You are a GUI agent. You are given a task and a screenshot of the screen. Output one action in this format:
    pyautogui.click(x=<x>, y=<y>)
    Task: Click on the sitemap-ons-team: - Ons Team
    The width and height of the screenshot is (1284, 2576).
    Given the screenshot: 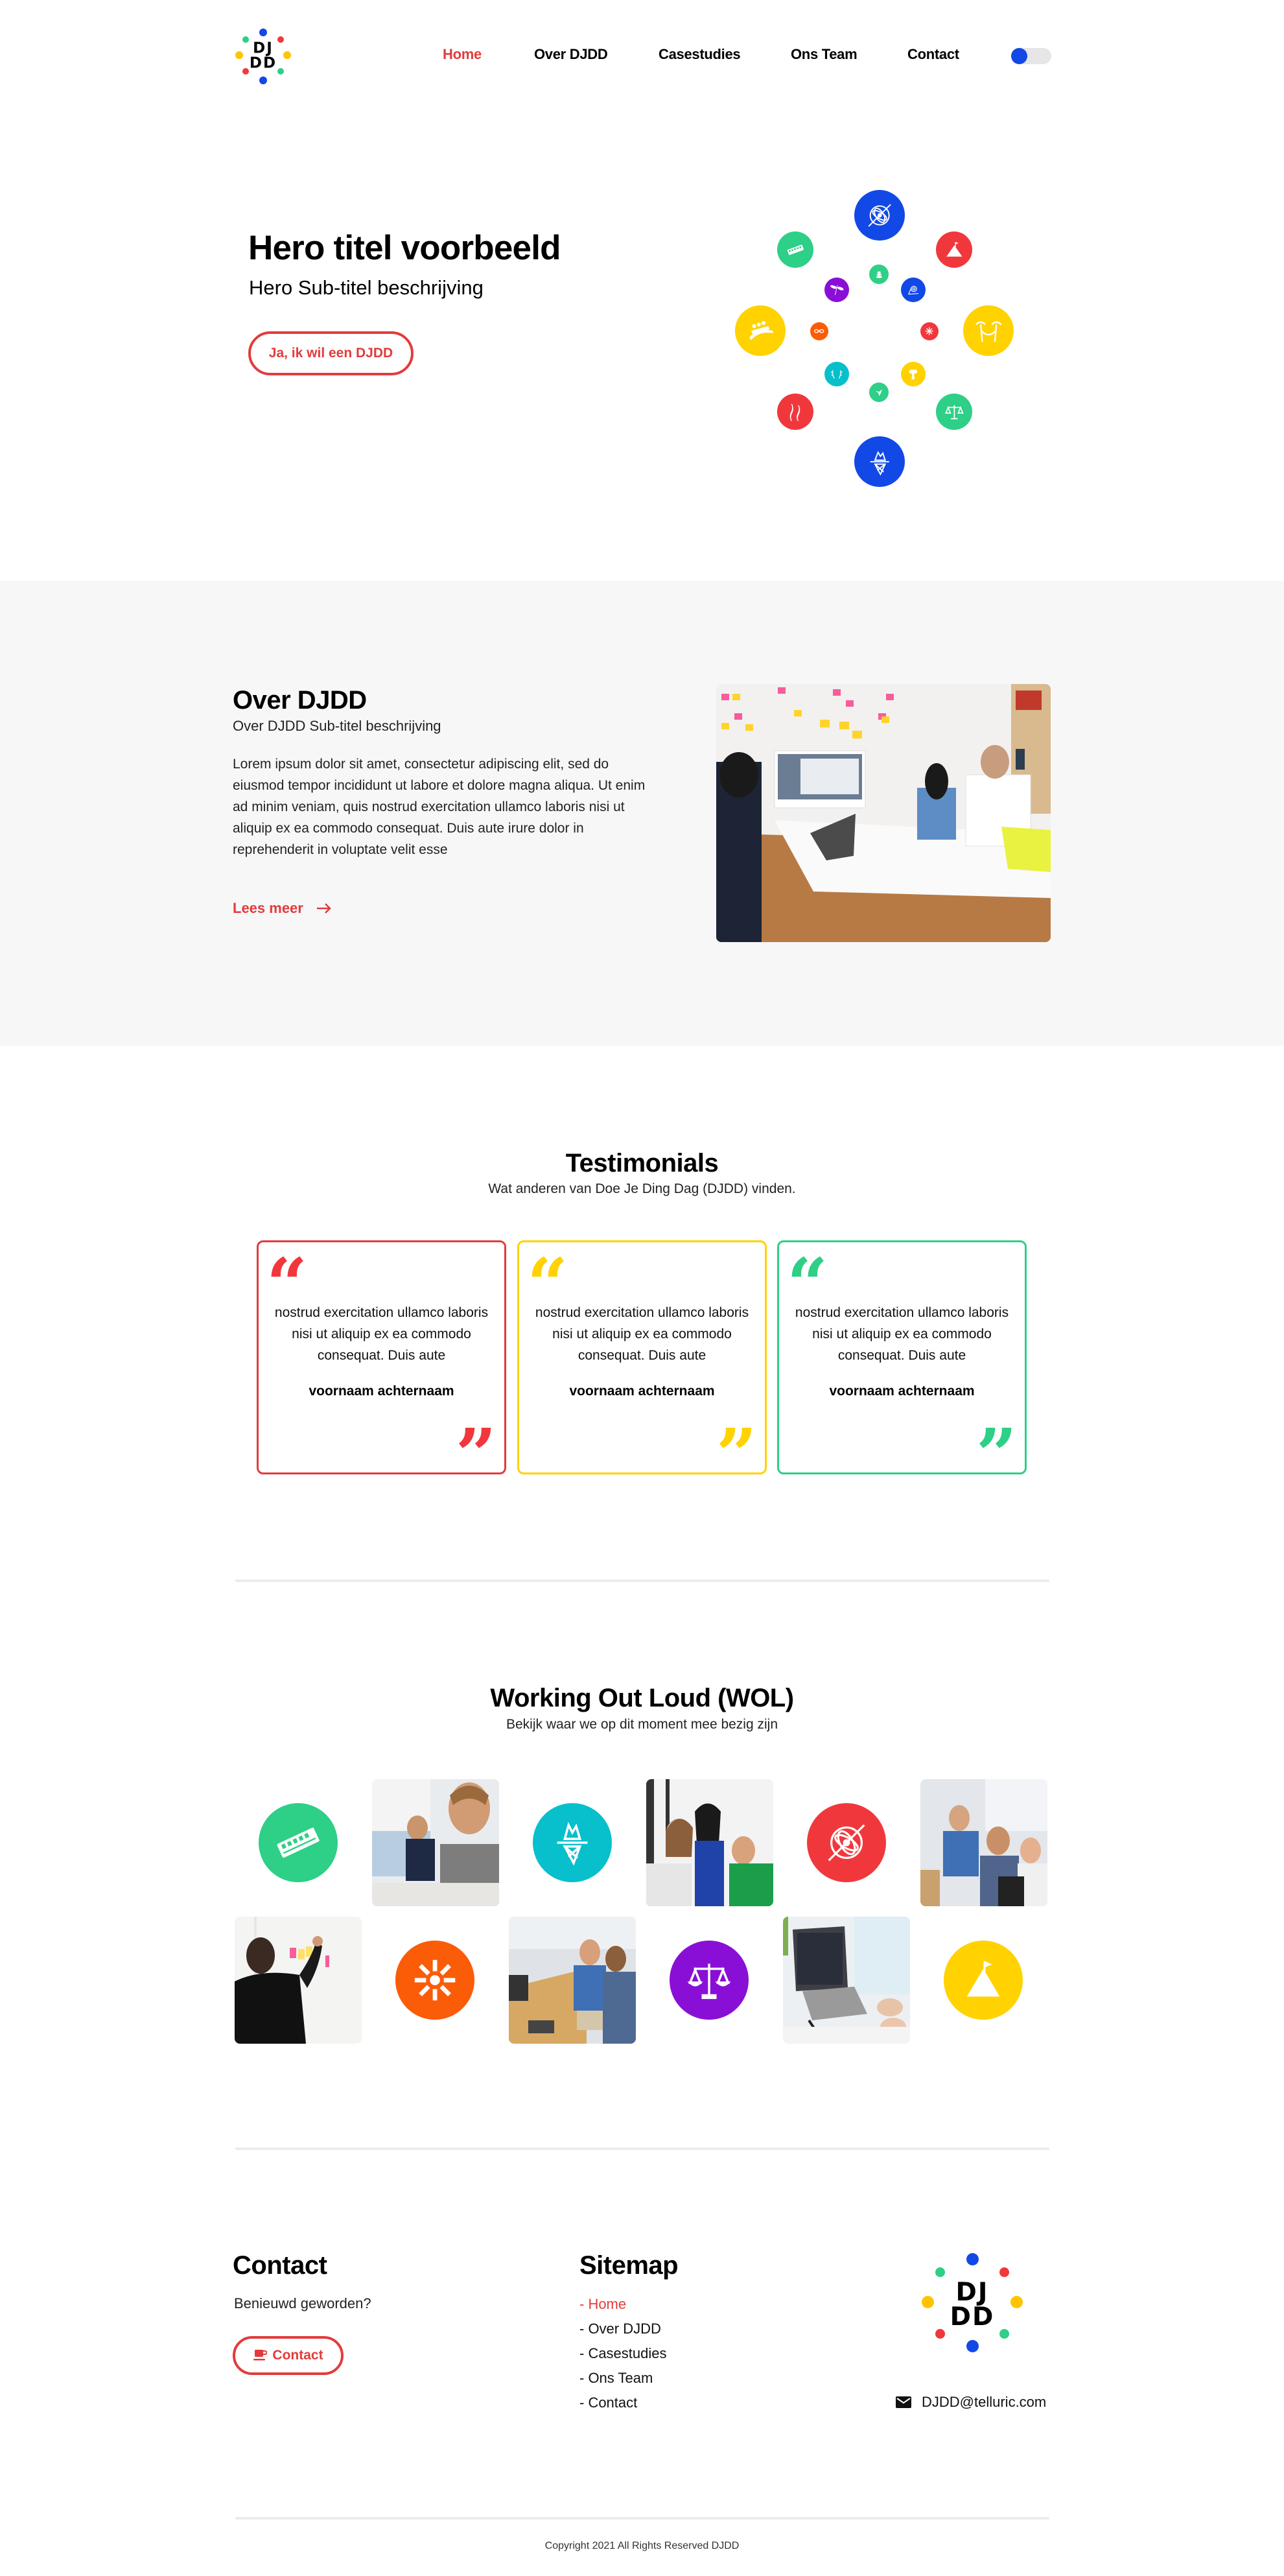 What is the action you would take?
    pyautogui.click(x=623, y=2378)
    